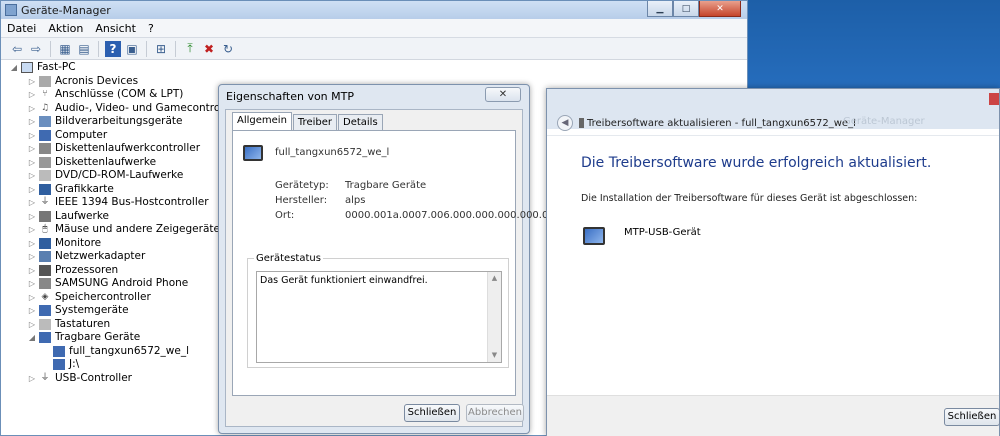 This screenshot has width=1000, height=436. Describe the element at coordinates (67, 136) in the screenshot. I see `tree-item: ▷ Computer` at that location.